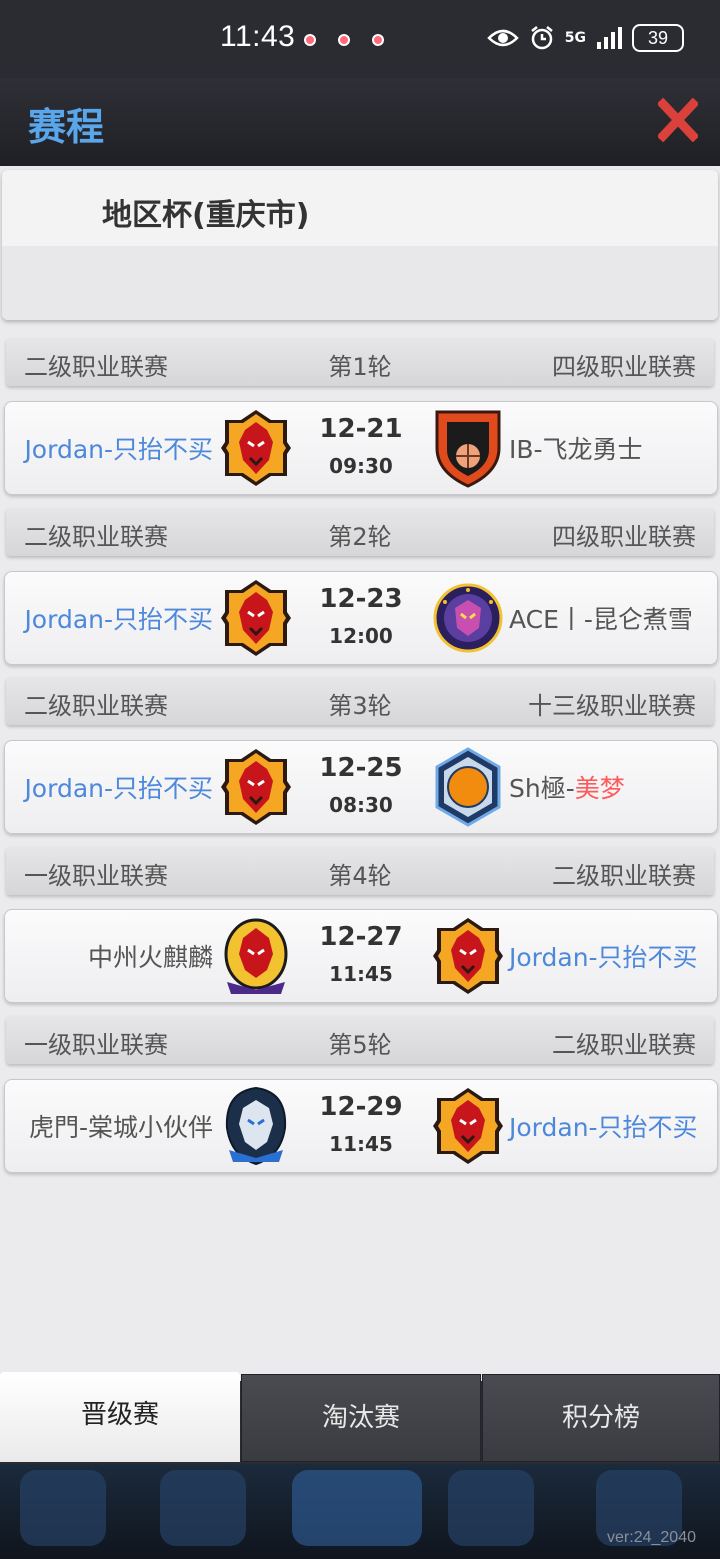 Image resolution: width=720 pixels, height=1559 pixels. What do you see at coordinates (361, 1126) in the screenshot?
I see `match-row: 虎門-棠城小伙伴 12-29 11:45 Jordan-只抬不买` at bounding box center [361, 1126].